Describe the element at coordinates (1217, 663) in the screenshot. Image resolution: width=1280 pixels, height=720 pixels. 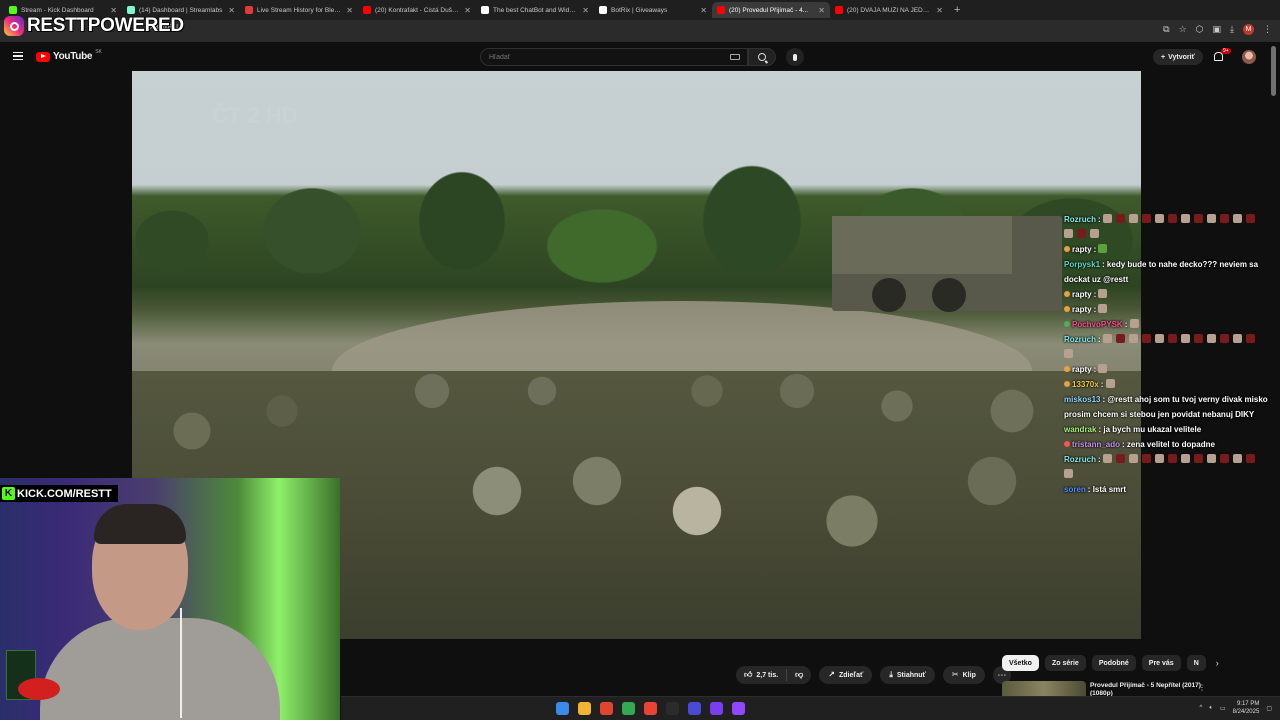
I see `chips-next-arrow-icon: ›` at that location.